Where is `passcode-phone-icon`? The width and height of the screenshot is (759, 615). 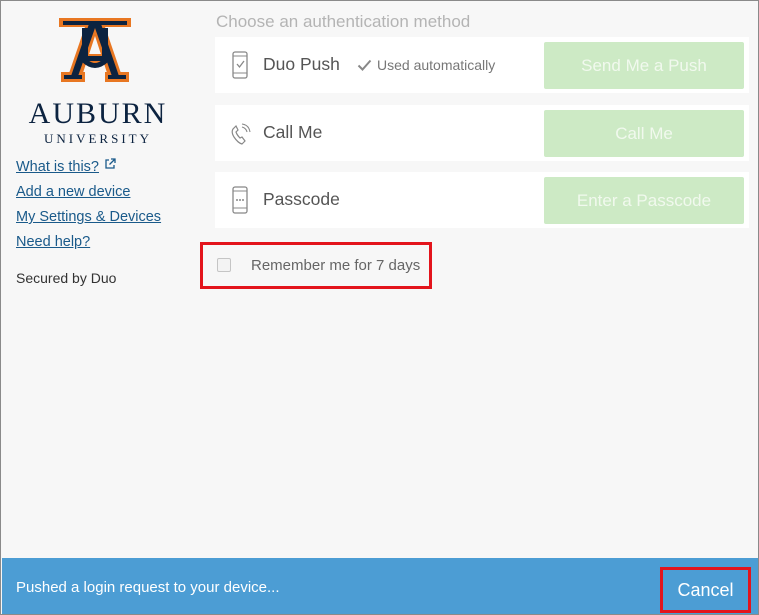
passcode-phone-icon is located at coordinates (240, 200).